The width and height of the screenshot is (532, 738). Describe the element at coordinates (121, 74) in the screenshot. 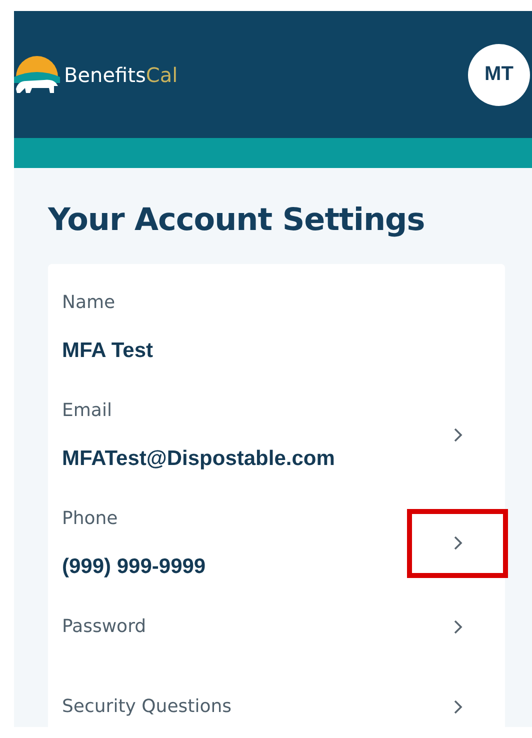

I see `brand-logo-text: BenefitsCal` at that location.